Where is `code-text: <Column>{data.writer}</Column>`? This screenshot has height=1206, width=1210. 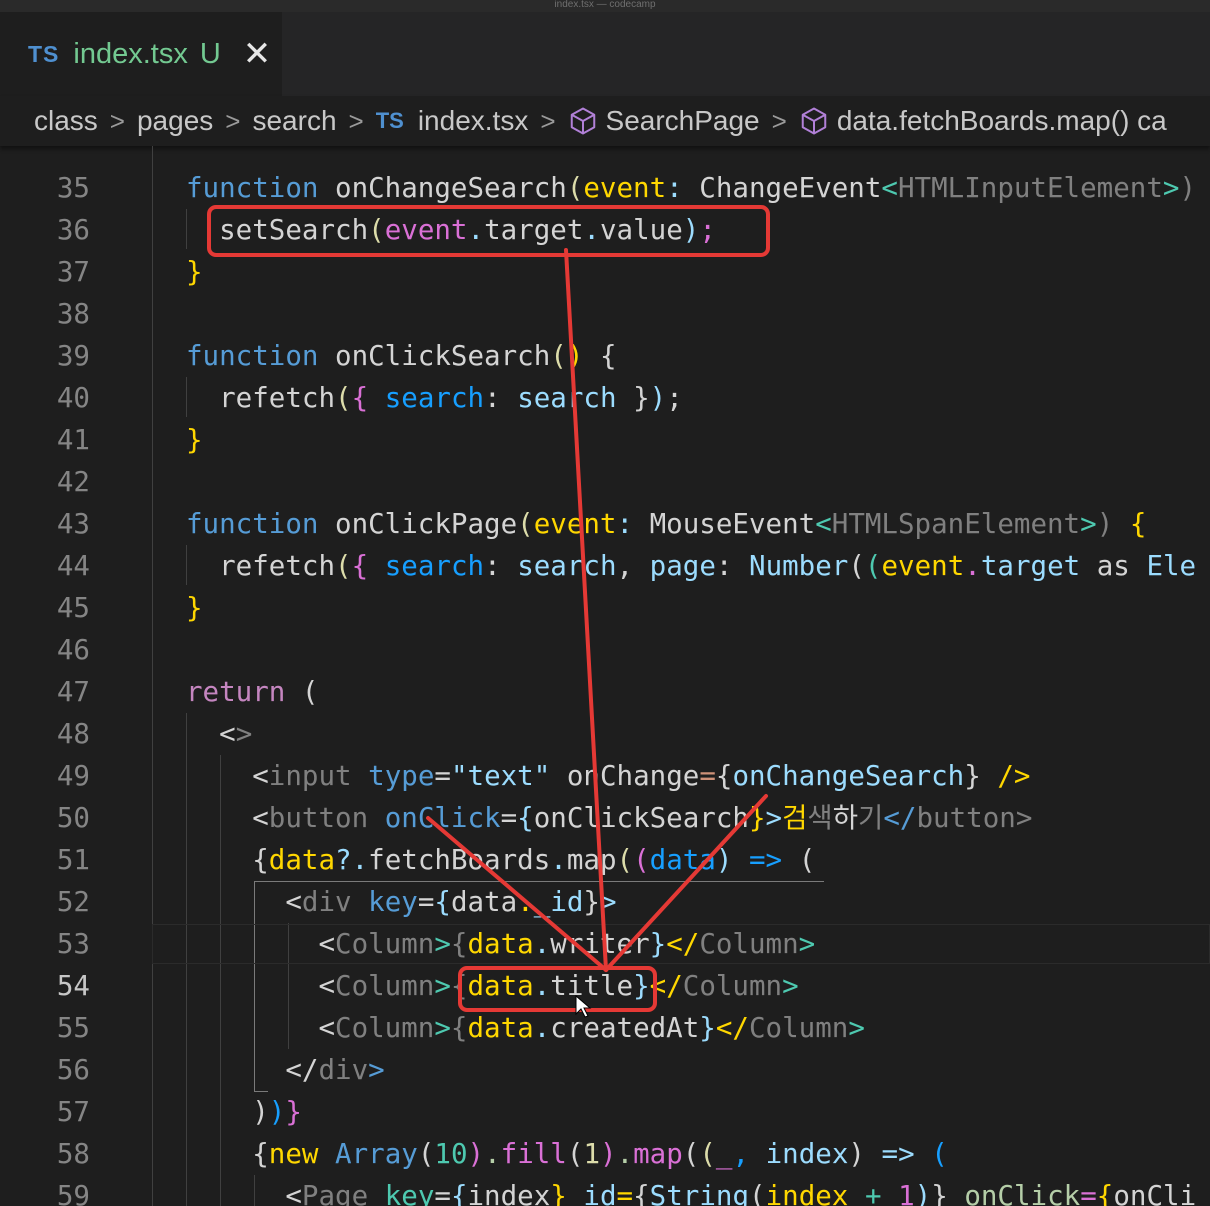 code-text: <Column>{data.writer}</Column> is located at coordinates (567, 944).